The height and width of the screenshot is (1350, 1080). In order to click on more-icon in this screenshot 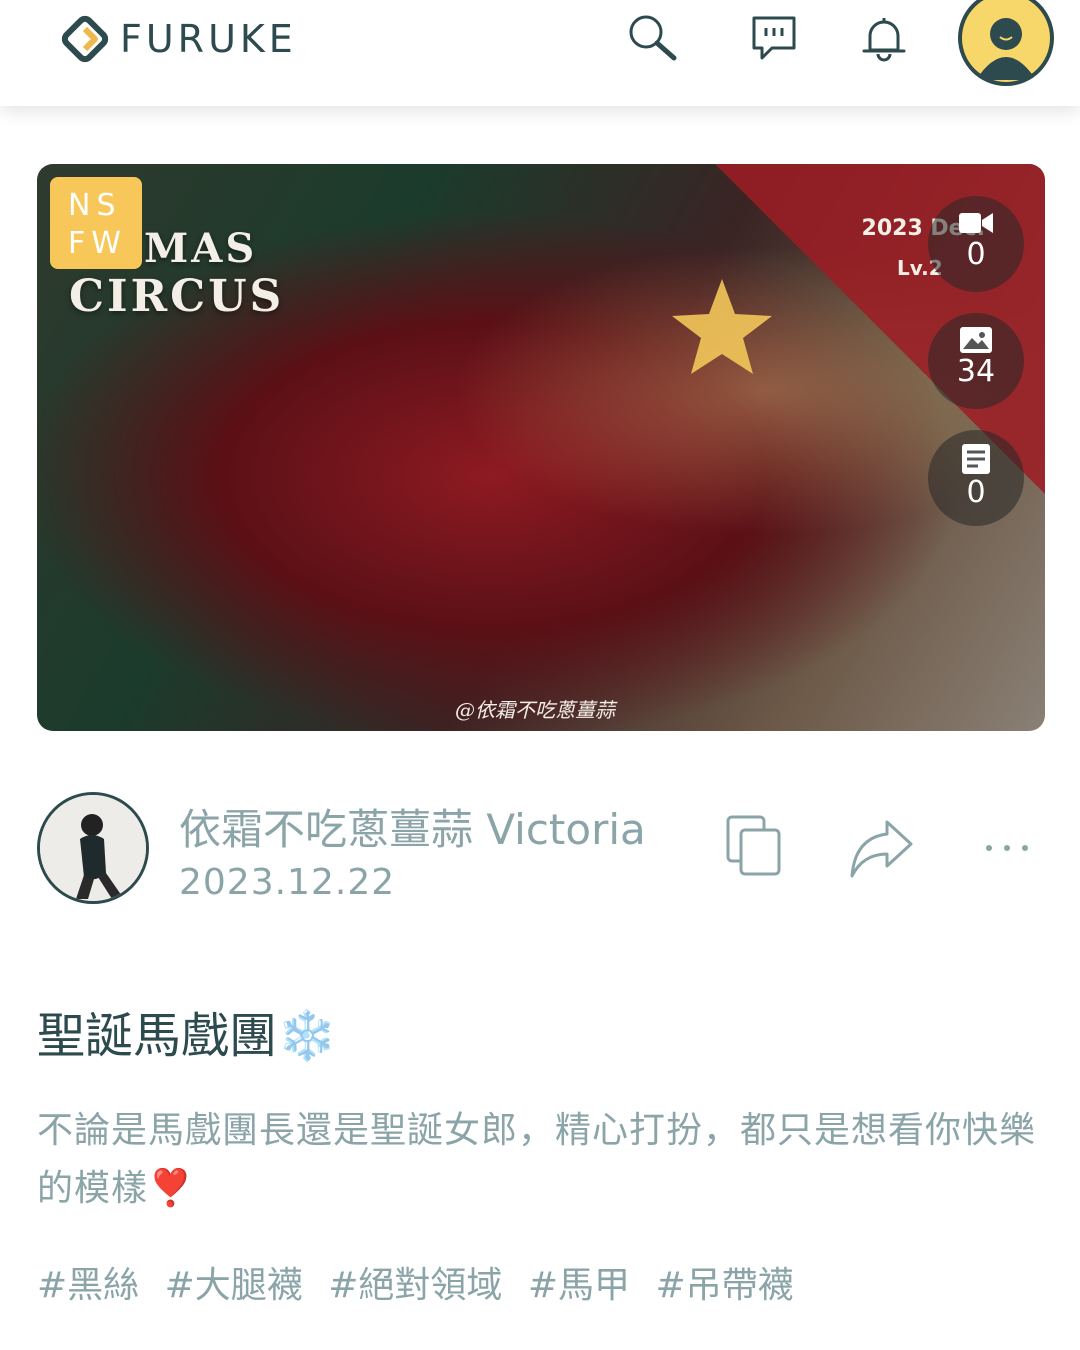, I will do `click(1007, 848)`.